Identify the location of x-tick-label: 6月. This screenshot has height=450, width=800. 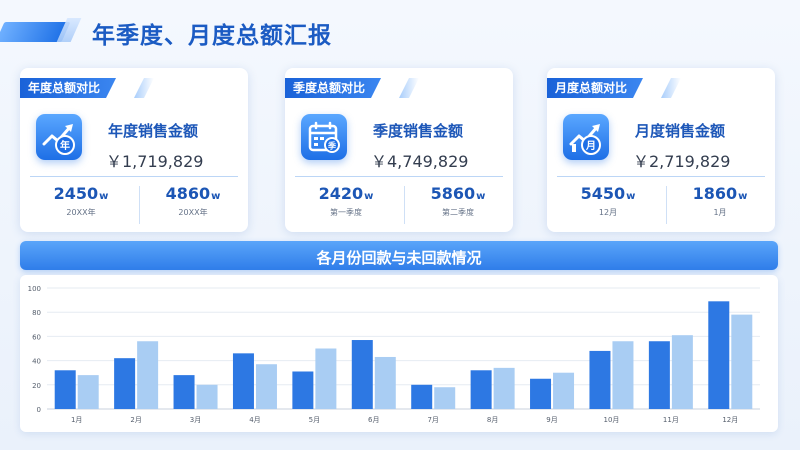
(373, 420).